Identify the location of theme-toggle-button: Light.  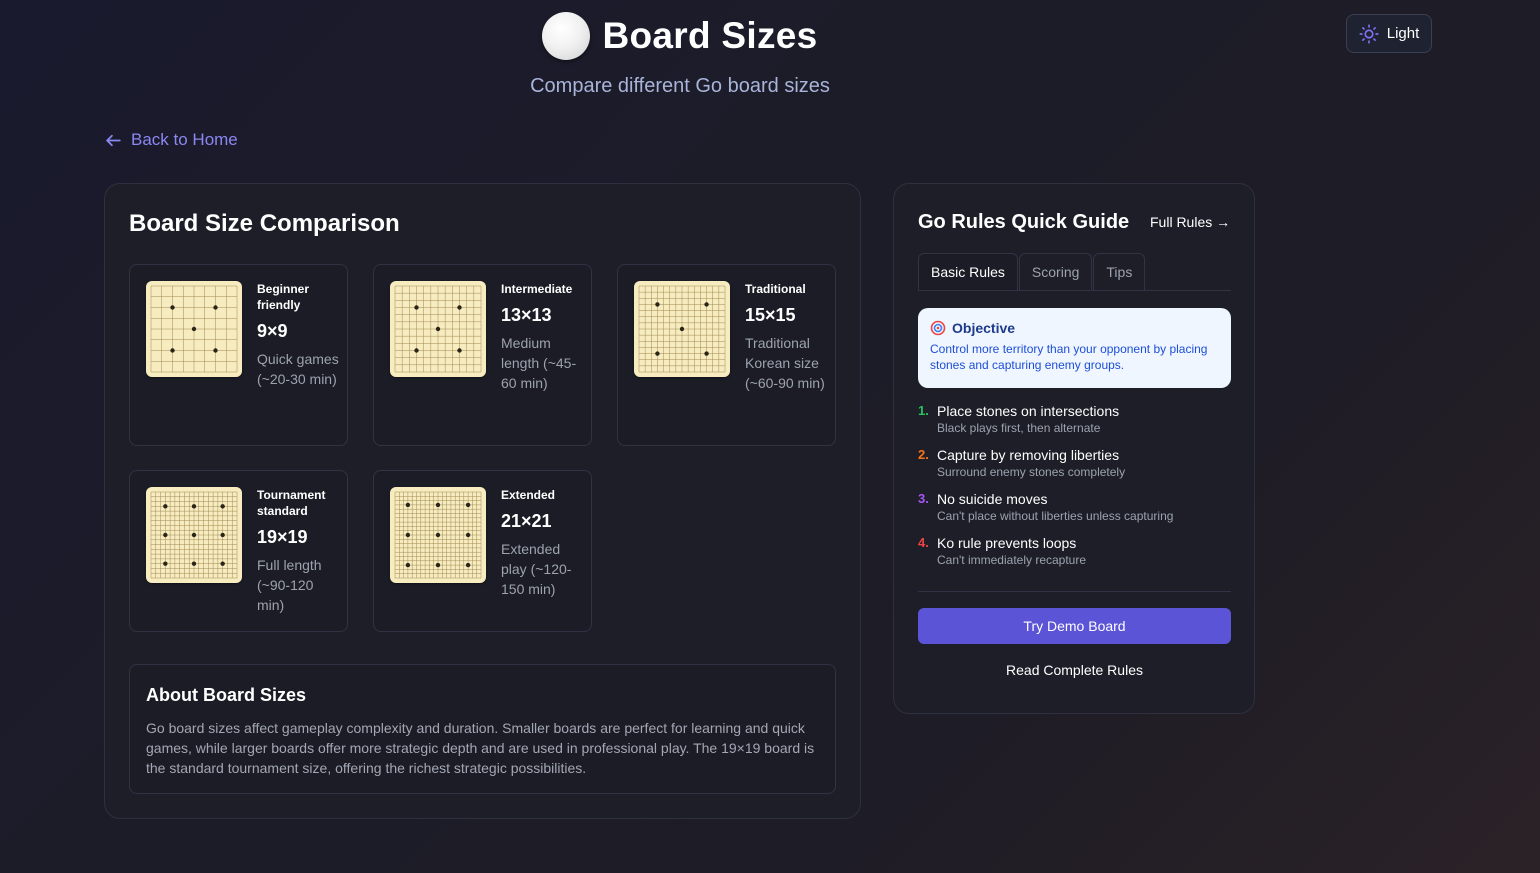
(1389, 33).